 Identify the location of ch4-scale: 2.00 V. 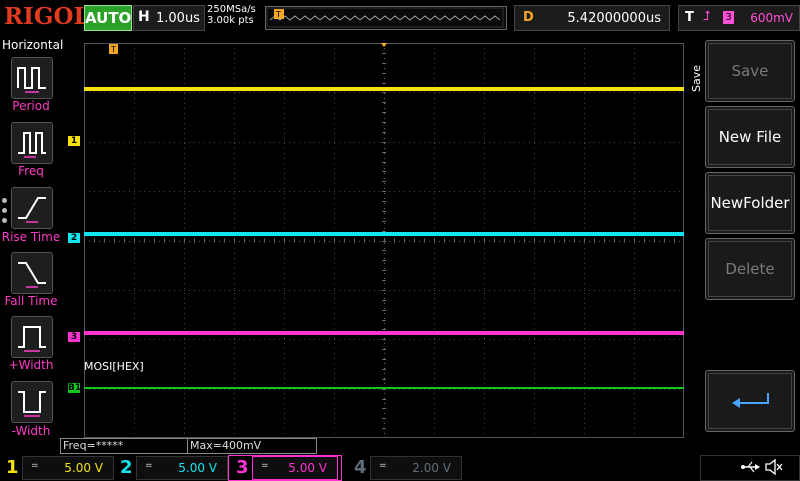
(431, 468).